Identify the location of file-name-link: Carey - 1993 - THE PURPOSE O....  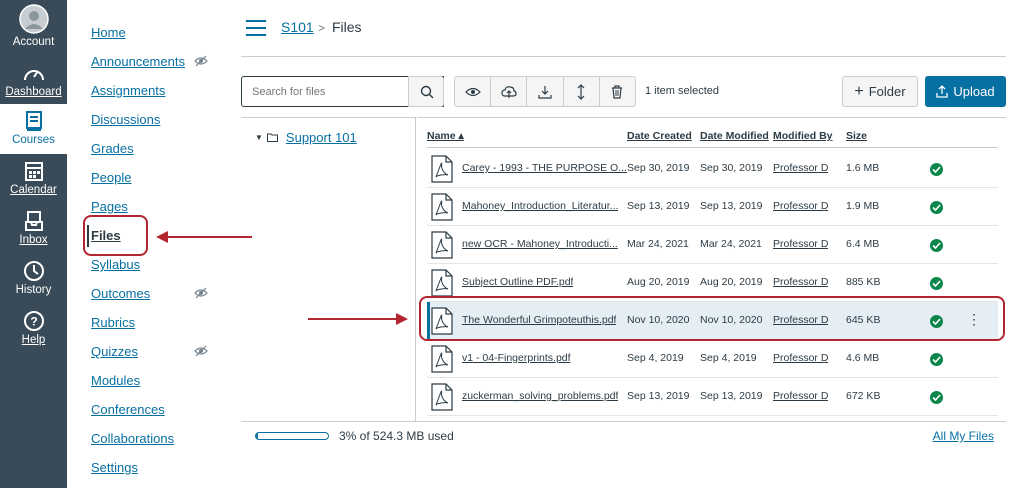
(544, 168).